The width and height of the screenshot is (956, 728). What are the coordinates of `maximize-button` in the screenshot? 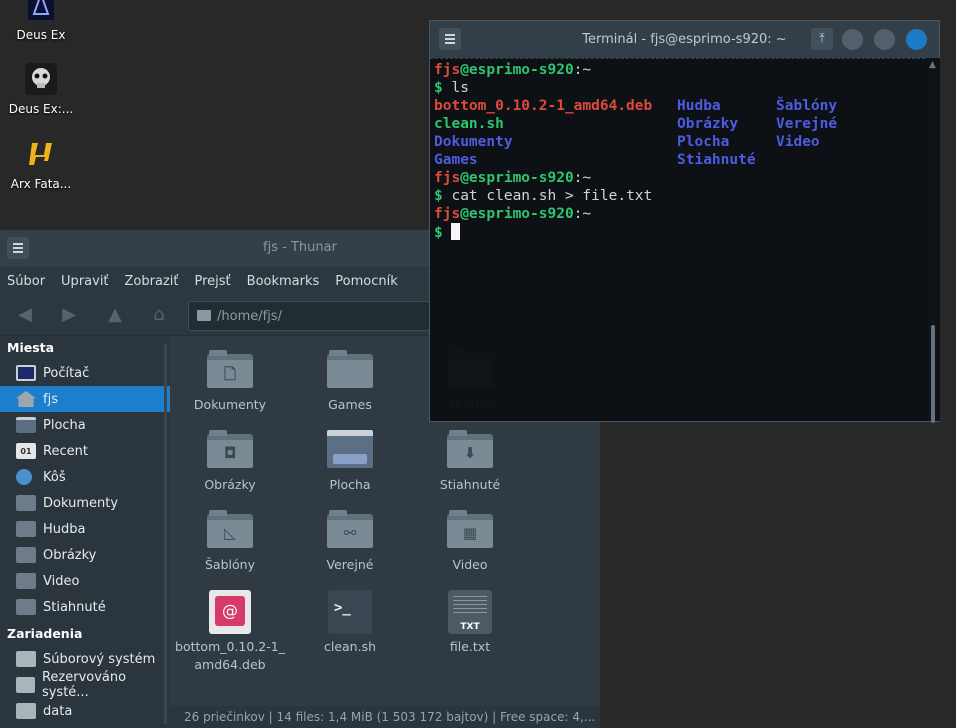 It's located at (884, 39).